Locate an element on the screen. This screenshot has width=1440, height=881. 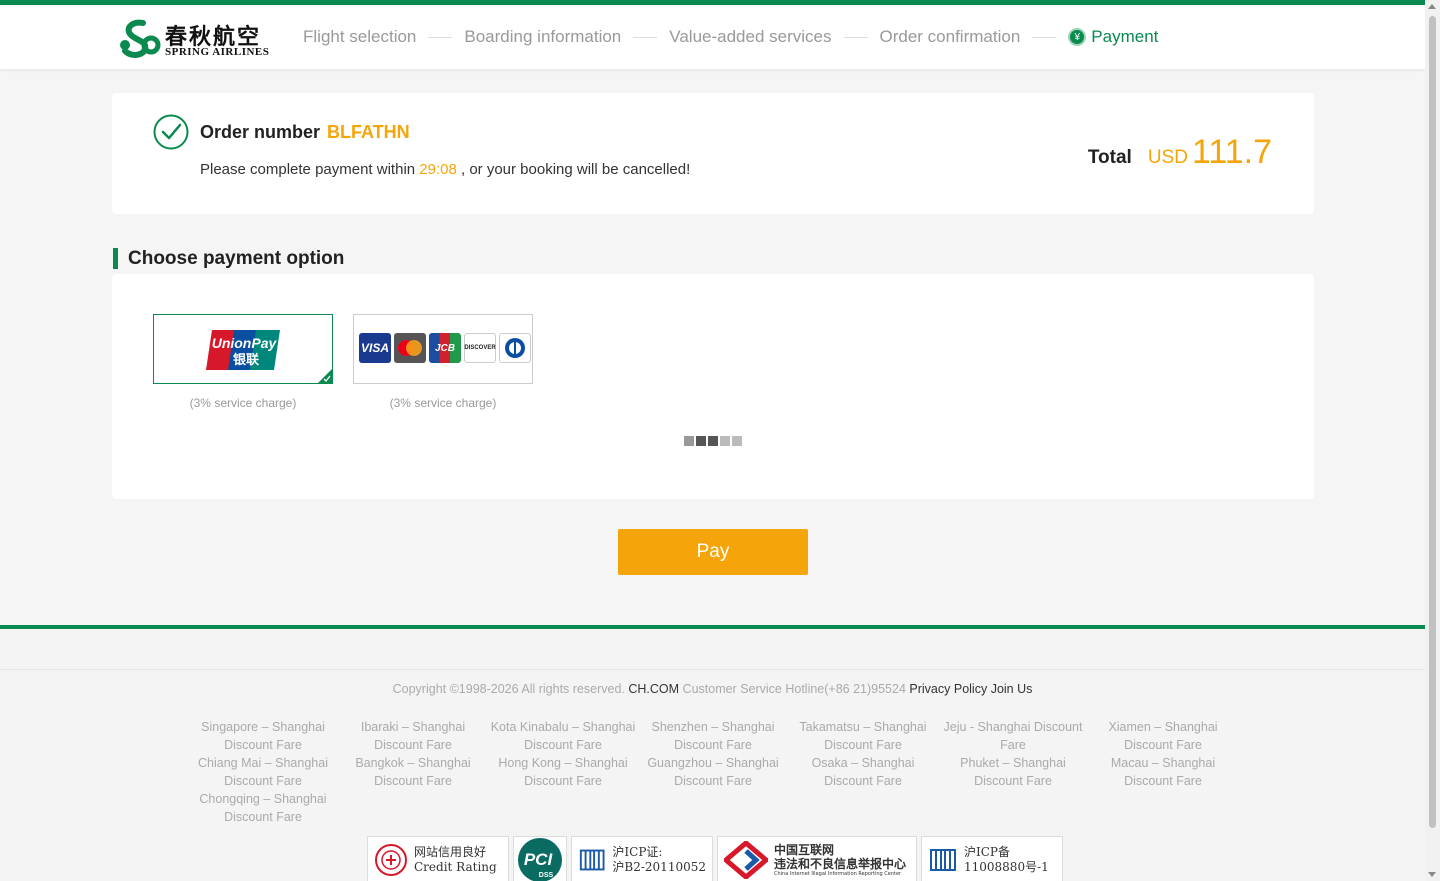
loading-indicator is located at coordinates (713, 441).